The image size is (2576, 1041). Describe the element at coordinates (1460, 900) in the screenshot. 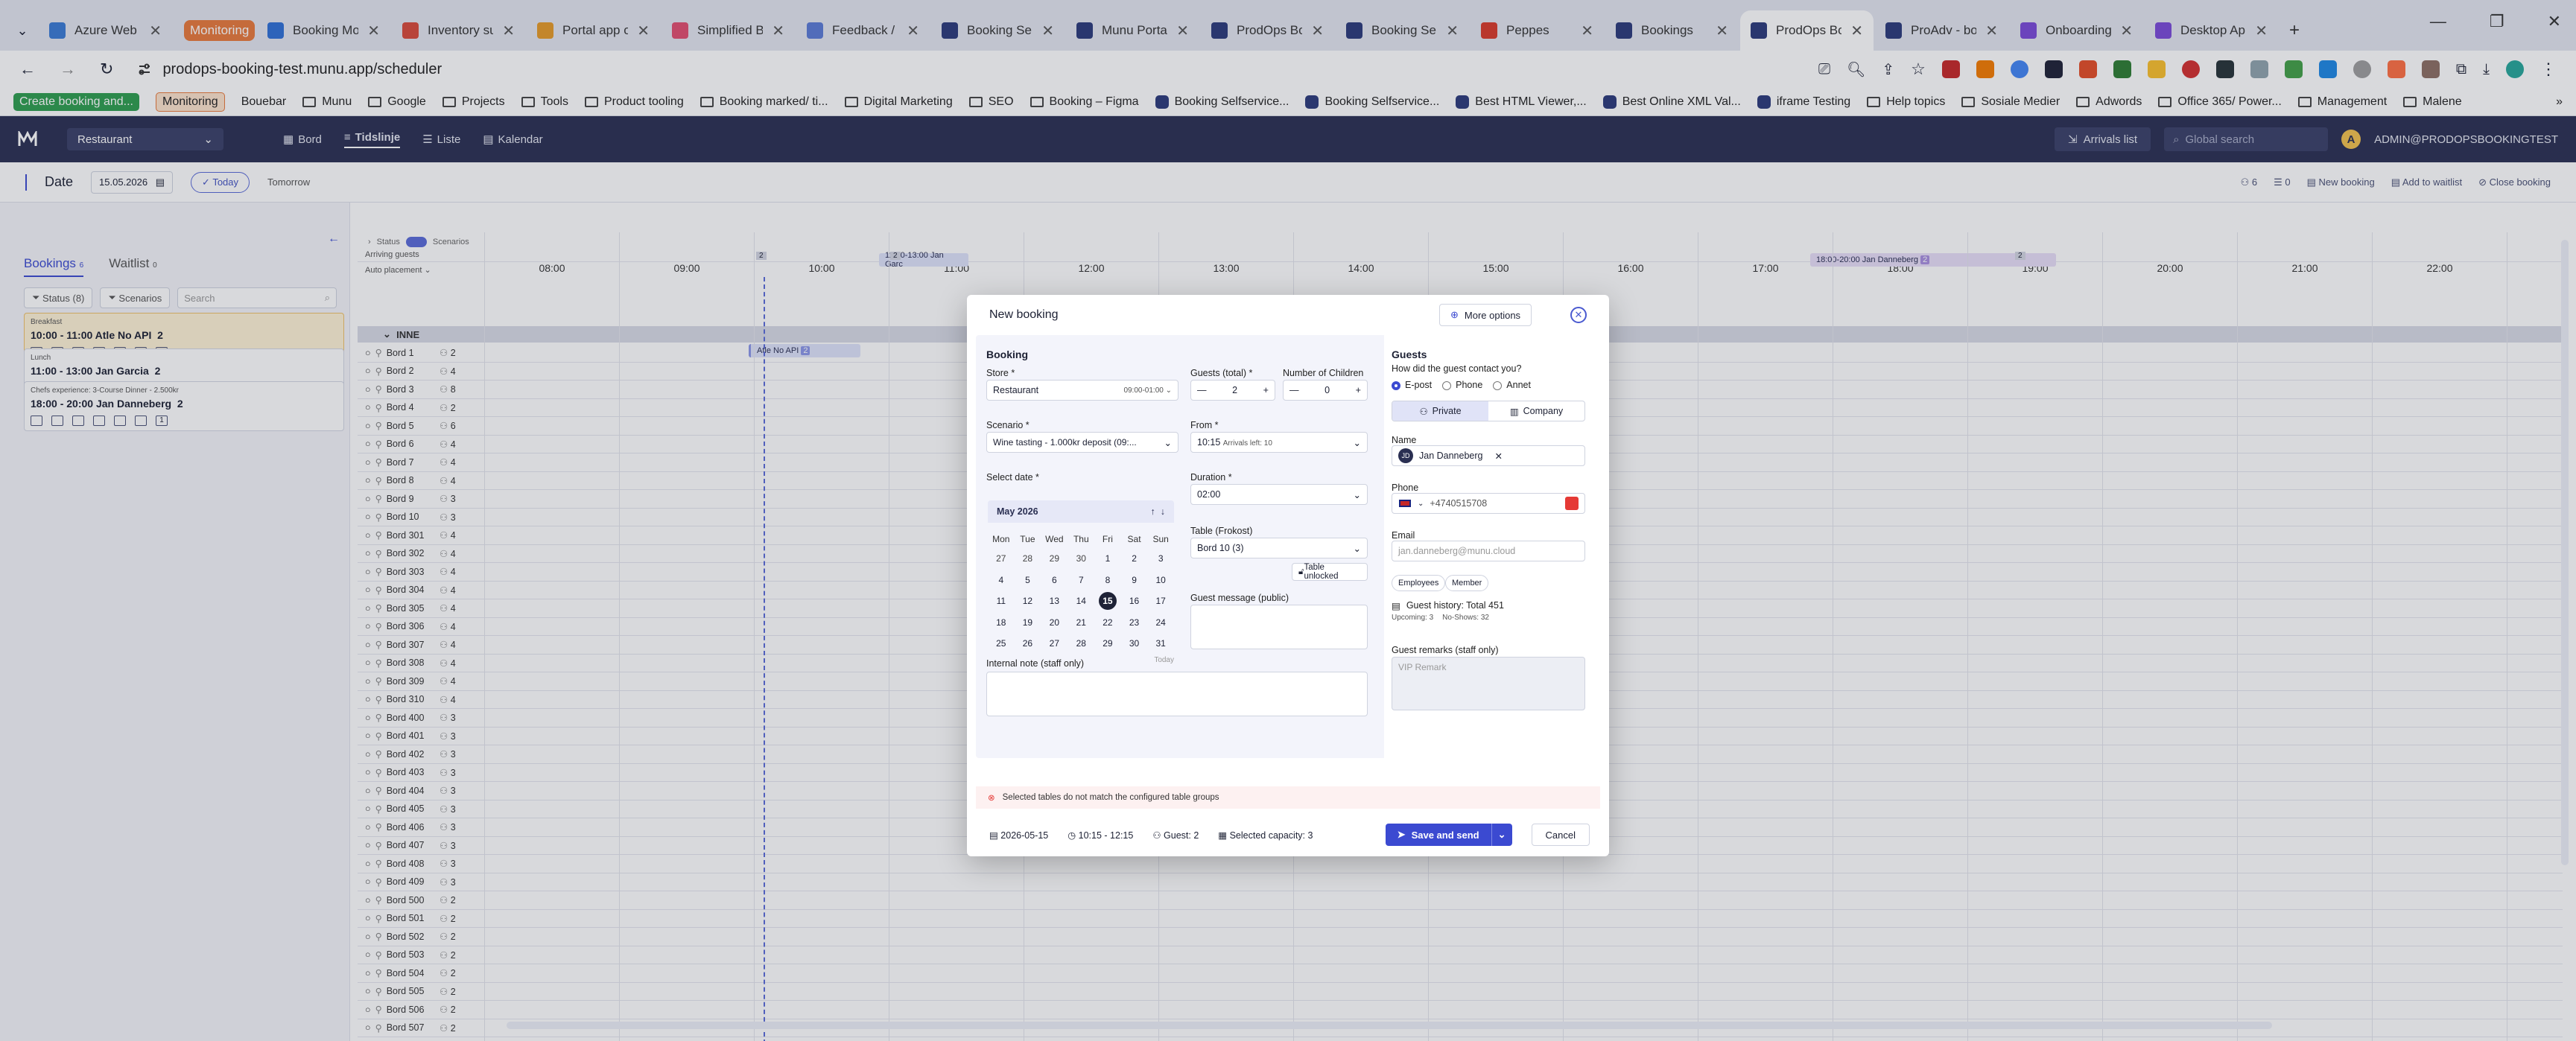

I see `table-row: ○ ⚲ Bord 500 ⚇ 2` at that location.